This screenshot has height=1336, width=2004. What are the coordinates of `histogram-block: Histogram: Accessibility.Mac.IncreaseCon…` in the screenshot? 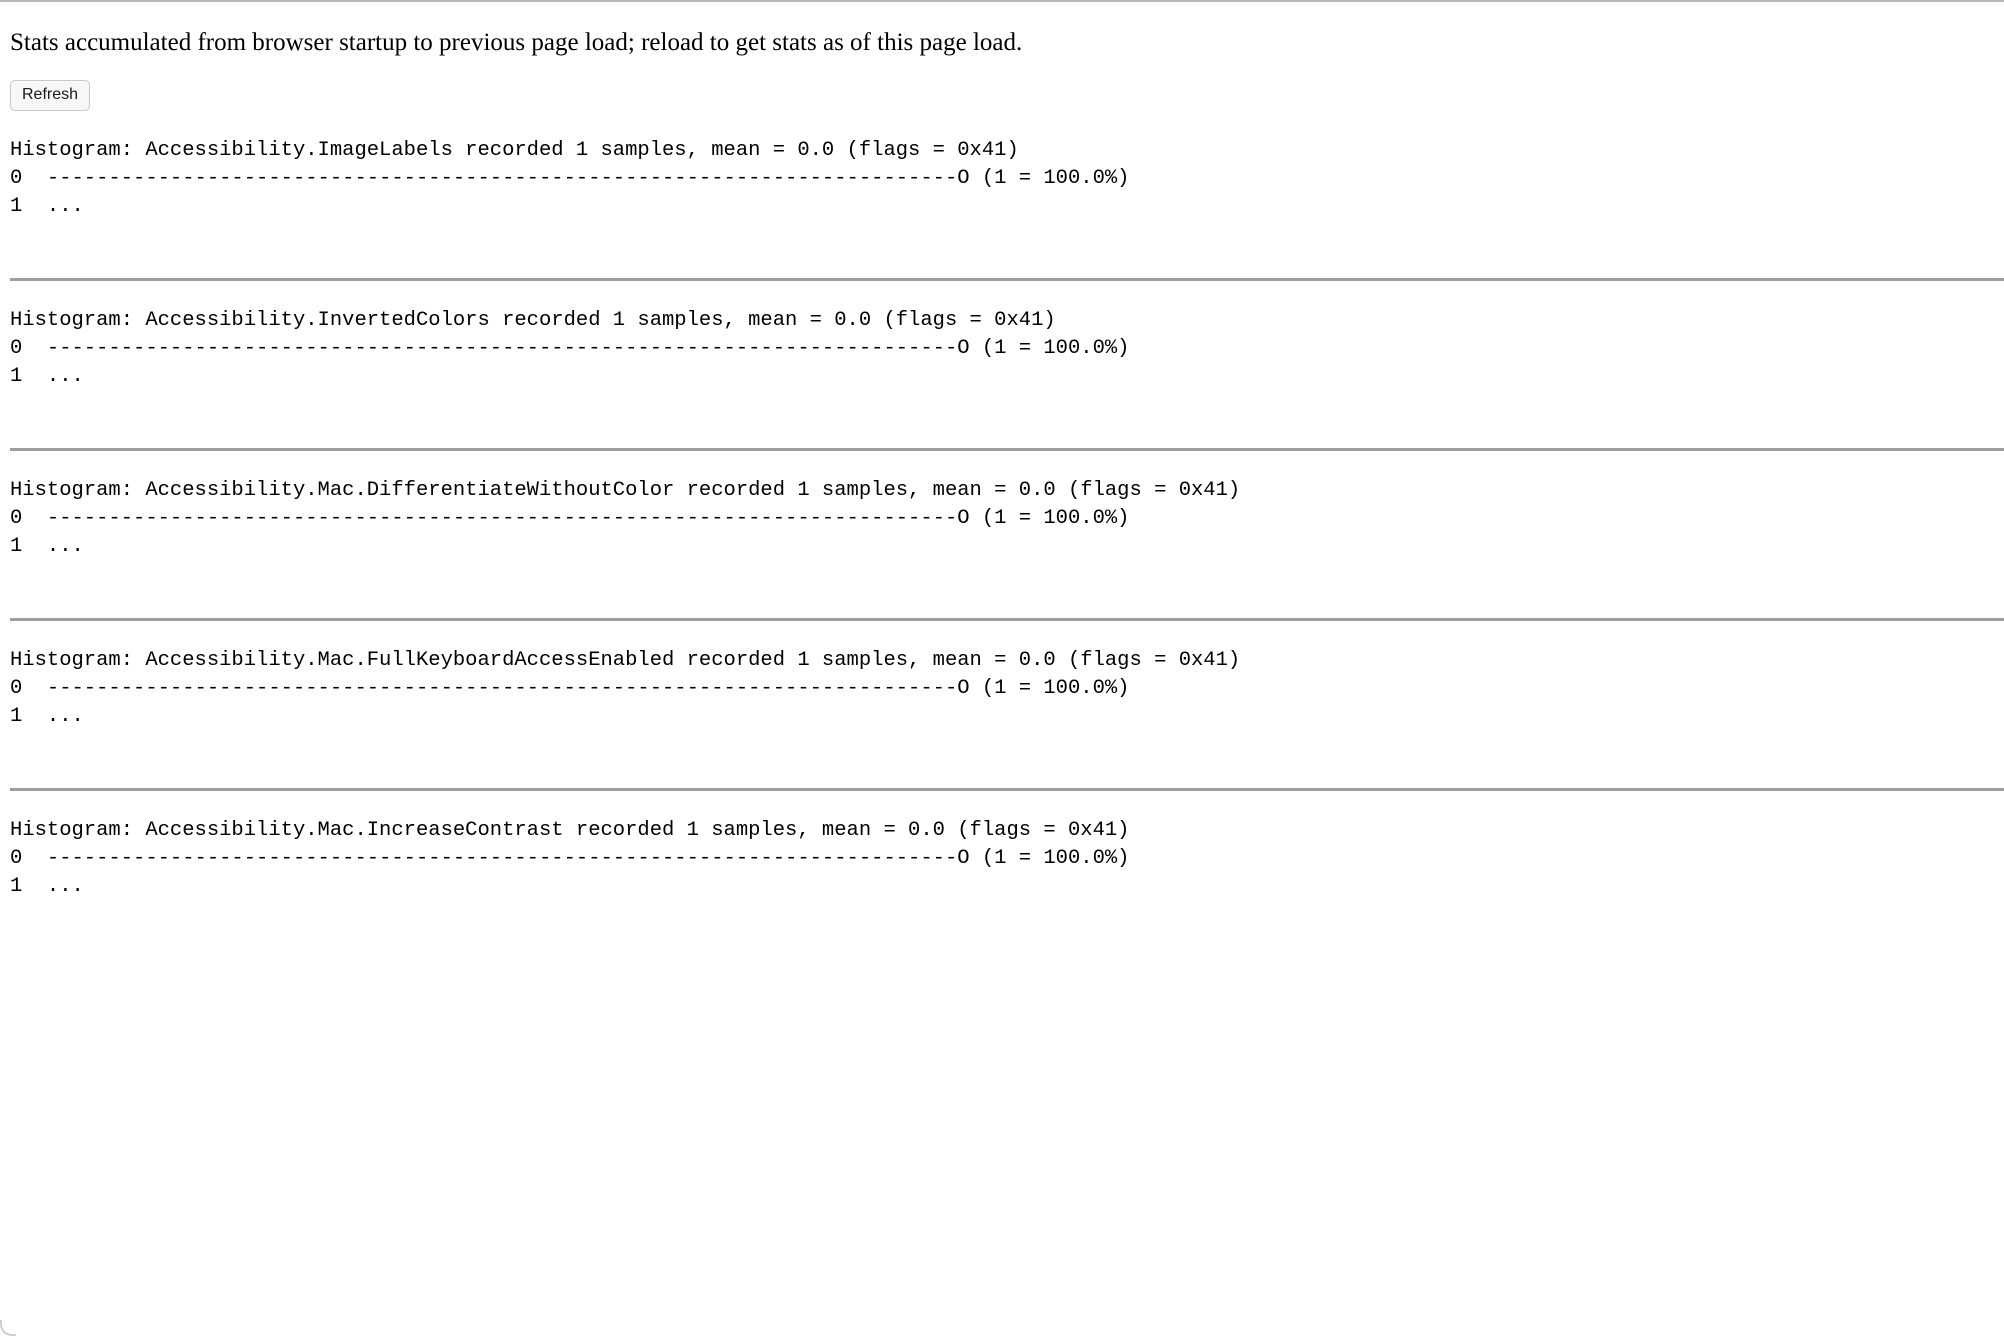 It's located at (1007, 859).